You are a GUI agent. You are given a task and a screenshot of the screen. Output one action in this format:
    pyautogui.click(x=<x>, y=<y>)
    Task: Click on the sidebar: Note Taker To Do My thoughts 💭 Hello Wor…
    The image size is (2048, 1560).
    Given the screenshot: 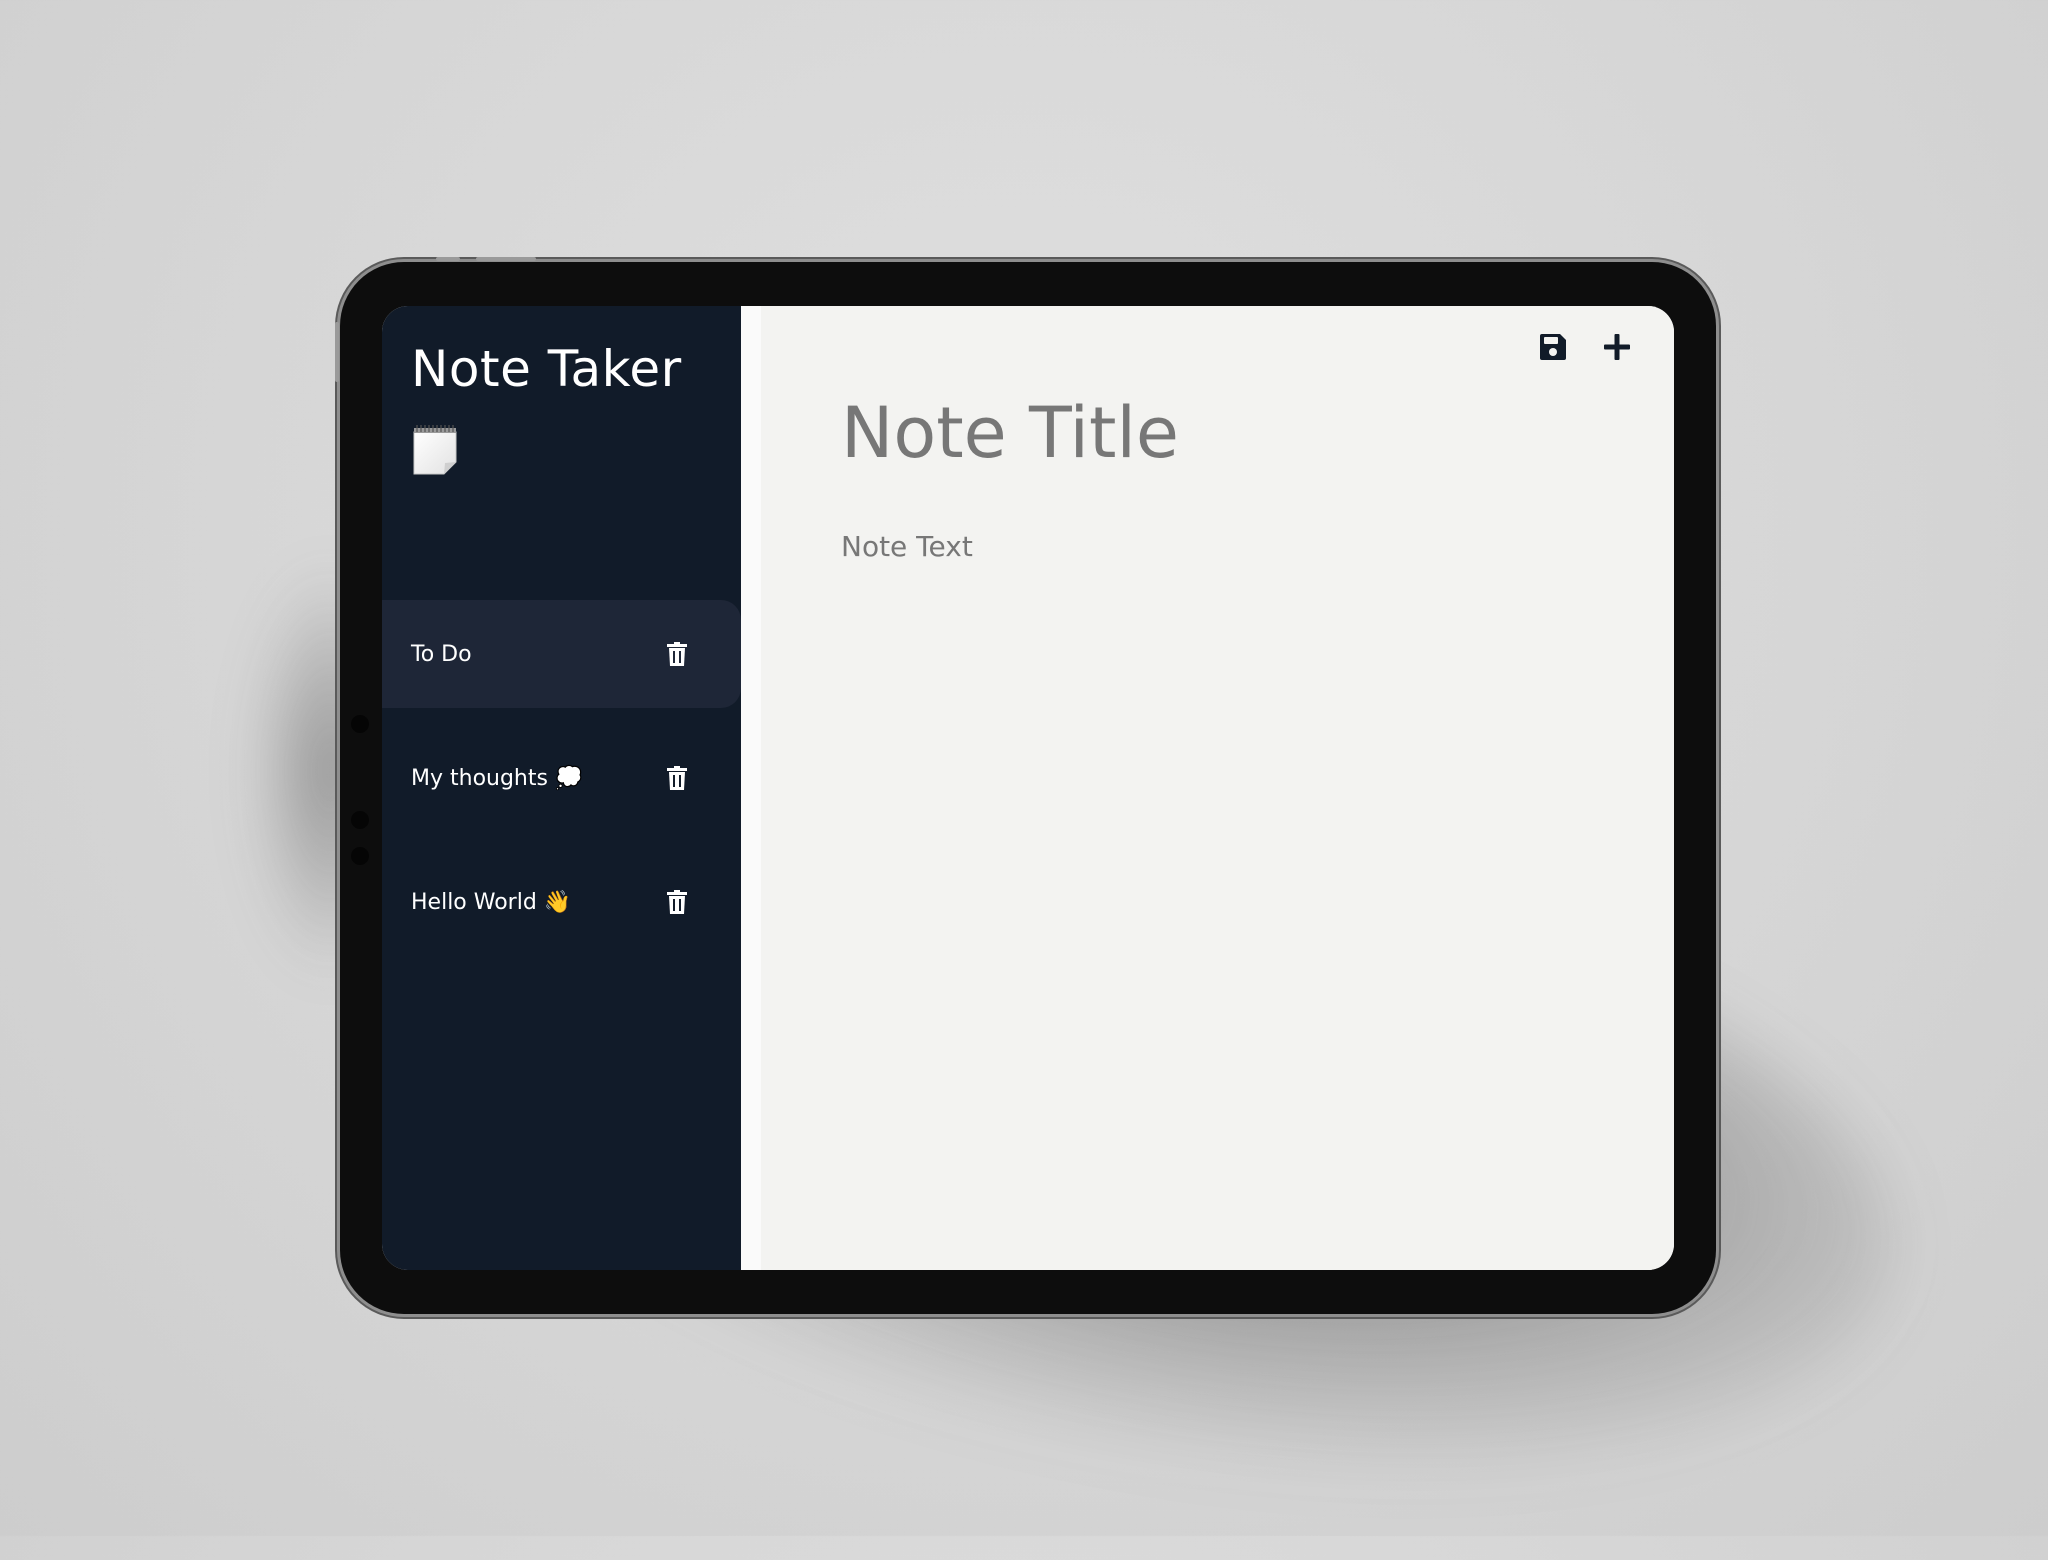 What is the action you would take?
    pyautogui.click(x=561, y=788)
    